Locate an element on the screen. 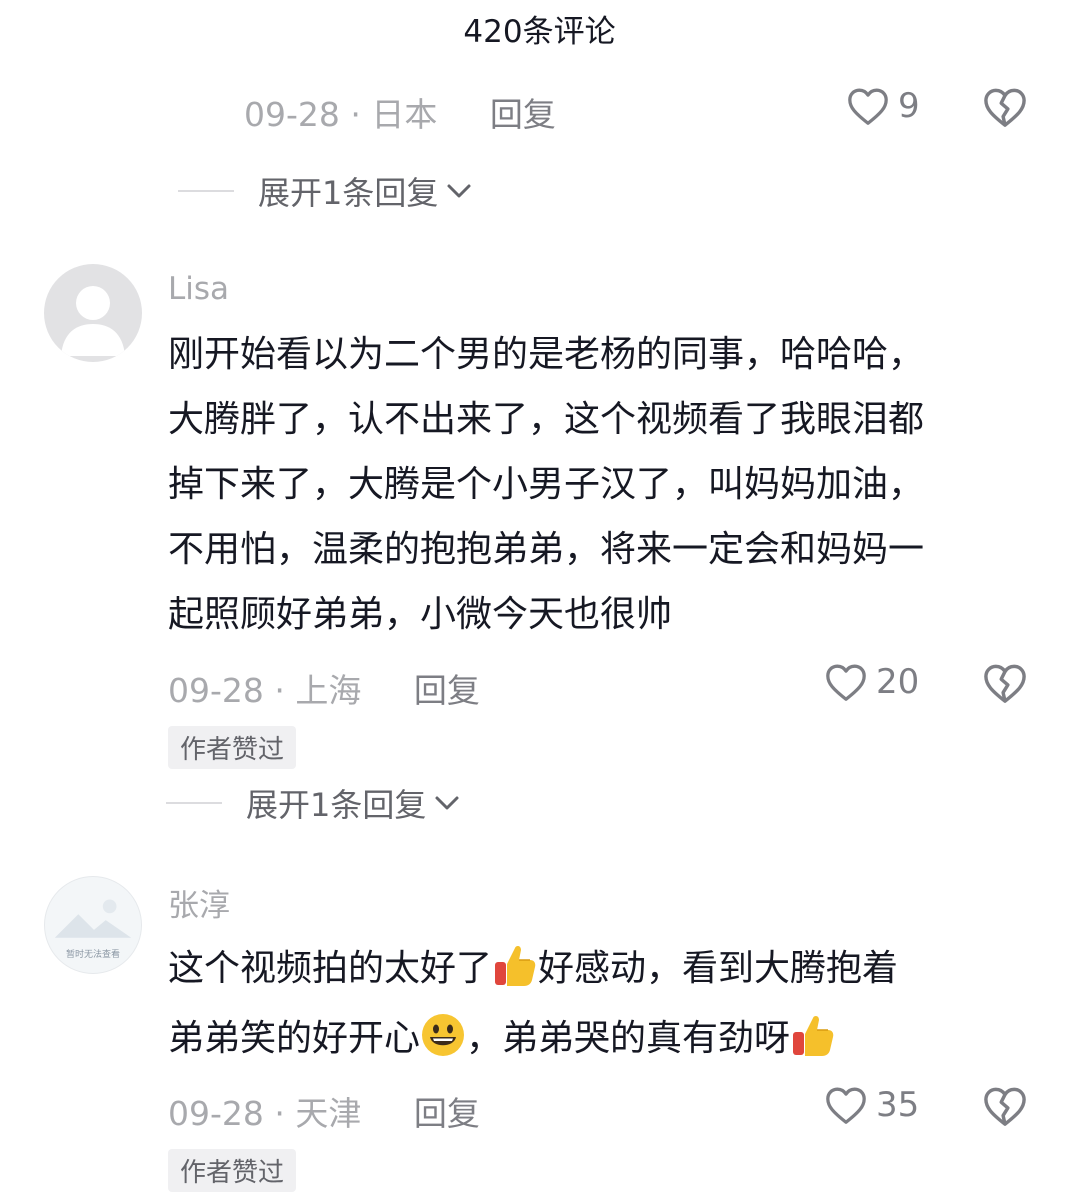 Image resolution: width=1079 pixels, height=1197 pixels. comment-location: 上海 is located at coordinates (328, 690).